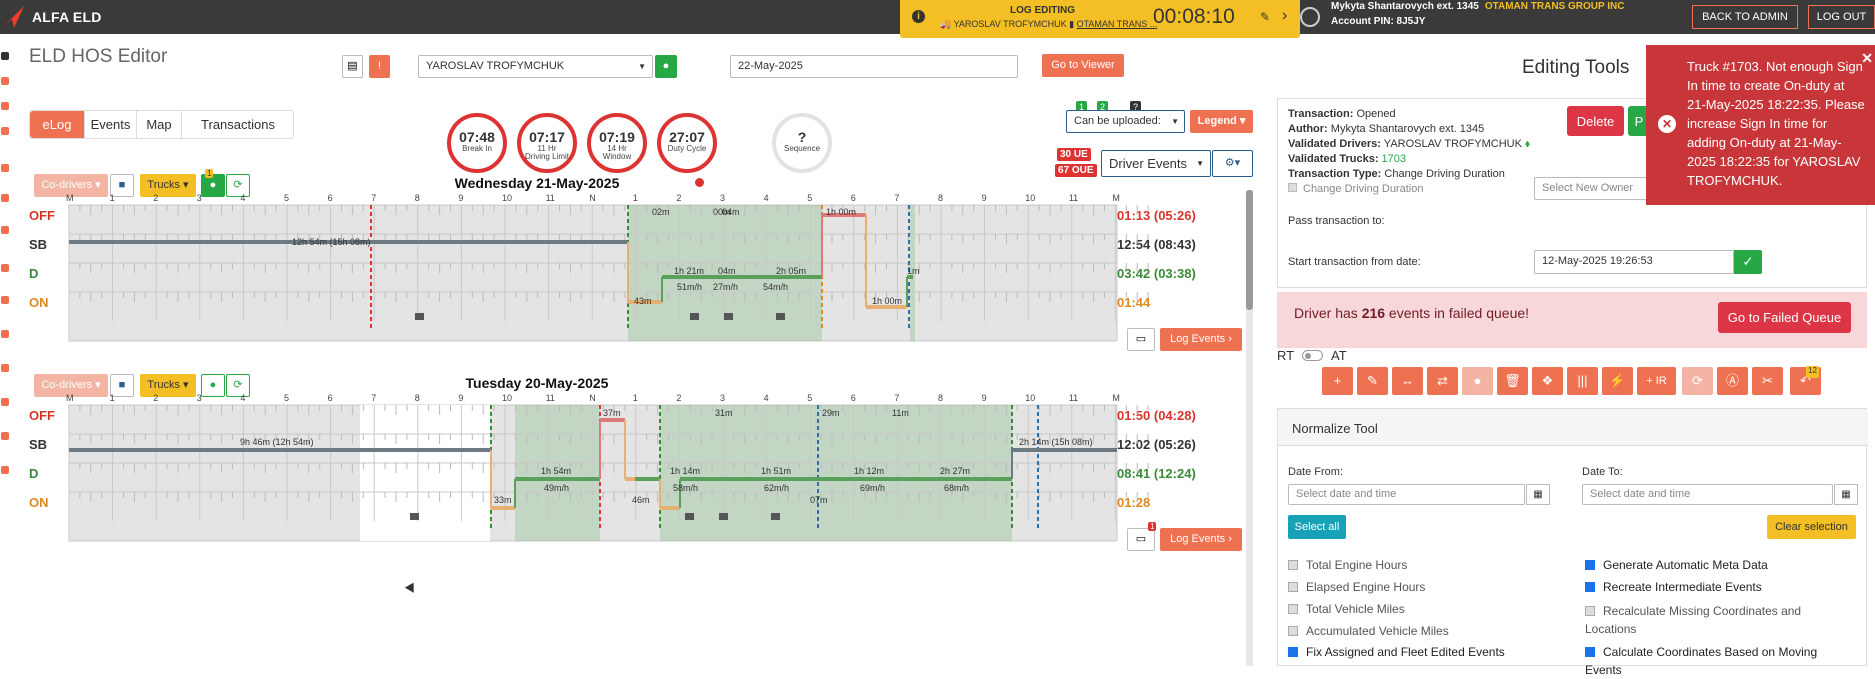 The width and height of the screenshot is (1875, 679). Describe the element at coordinates (1867, 58) in the screenshot. I see `close-icon: ✕` at that location.